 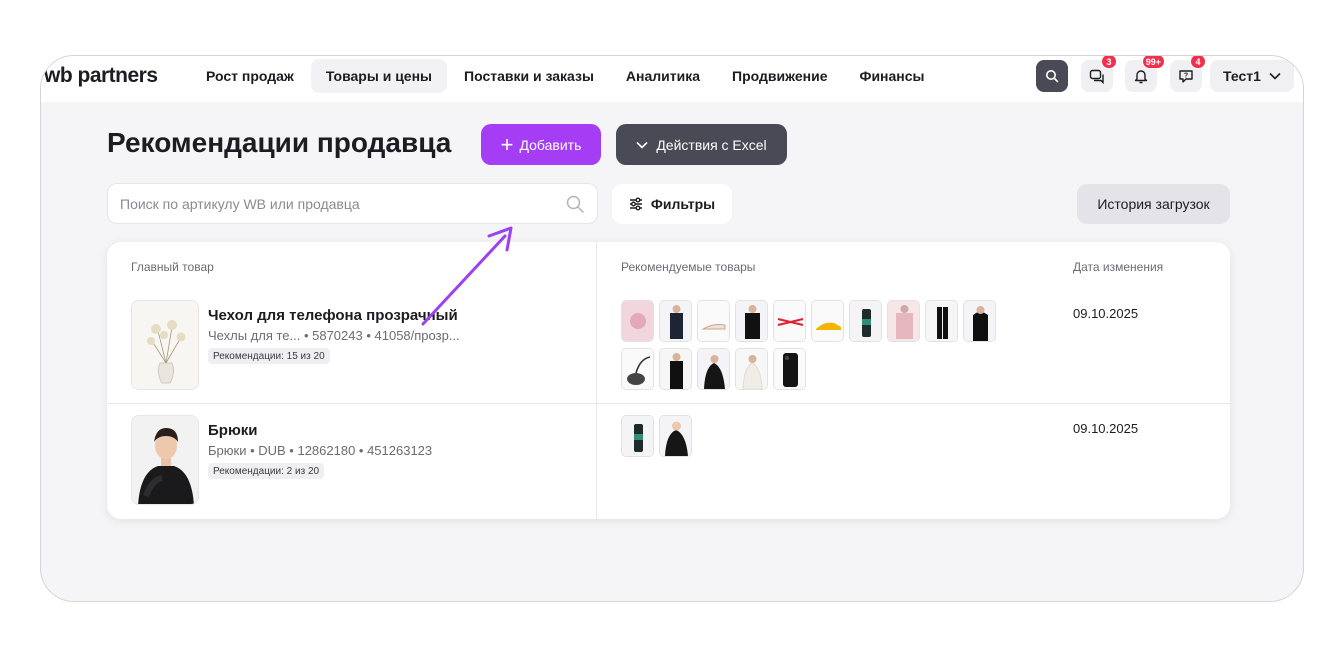 I want to click on support-button: ? 4, so click(x=1188, y=74).